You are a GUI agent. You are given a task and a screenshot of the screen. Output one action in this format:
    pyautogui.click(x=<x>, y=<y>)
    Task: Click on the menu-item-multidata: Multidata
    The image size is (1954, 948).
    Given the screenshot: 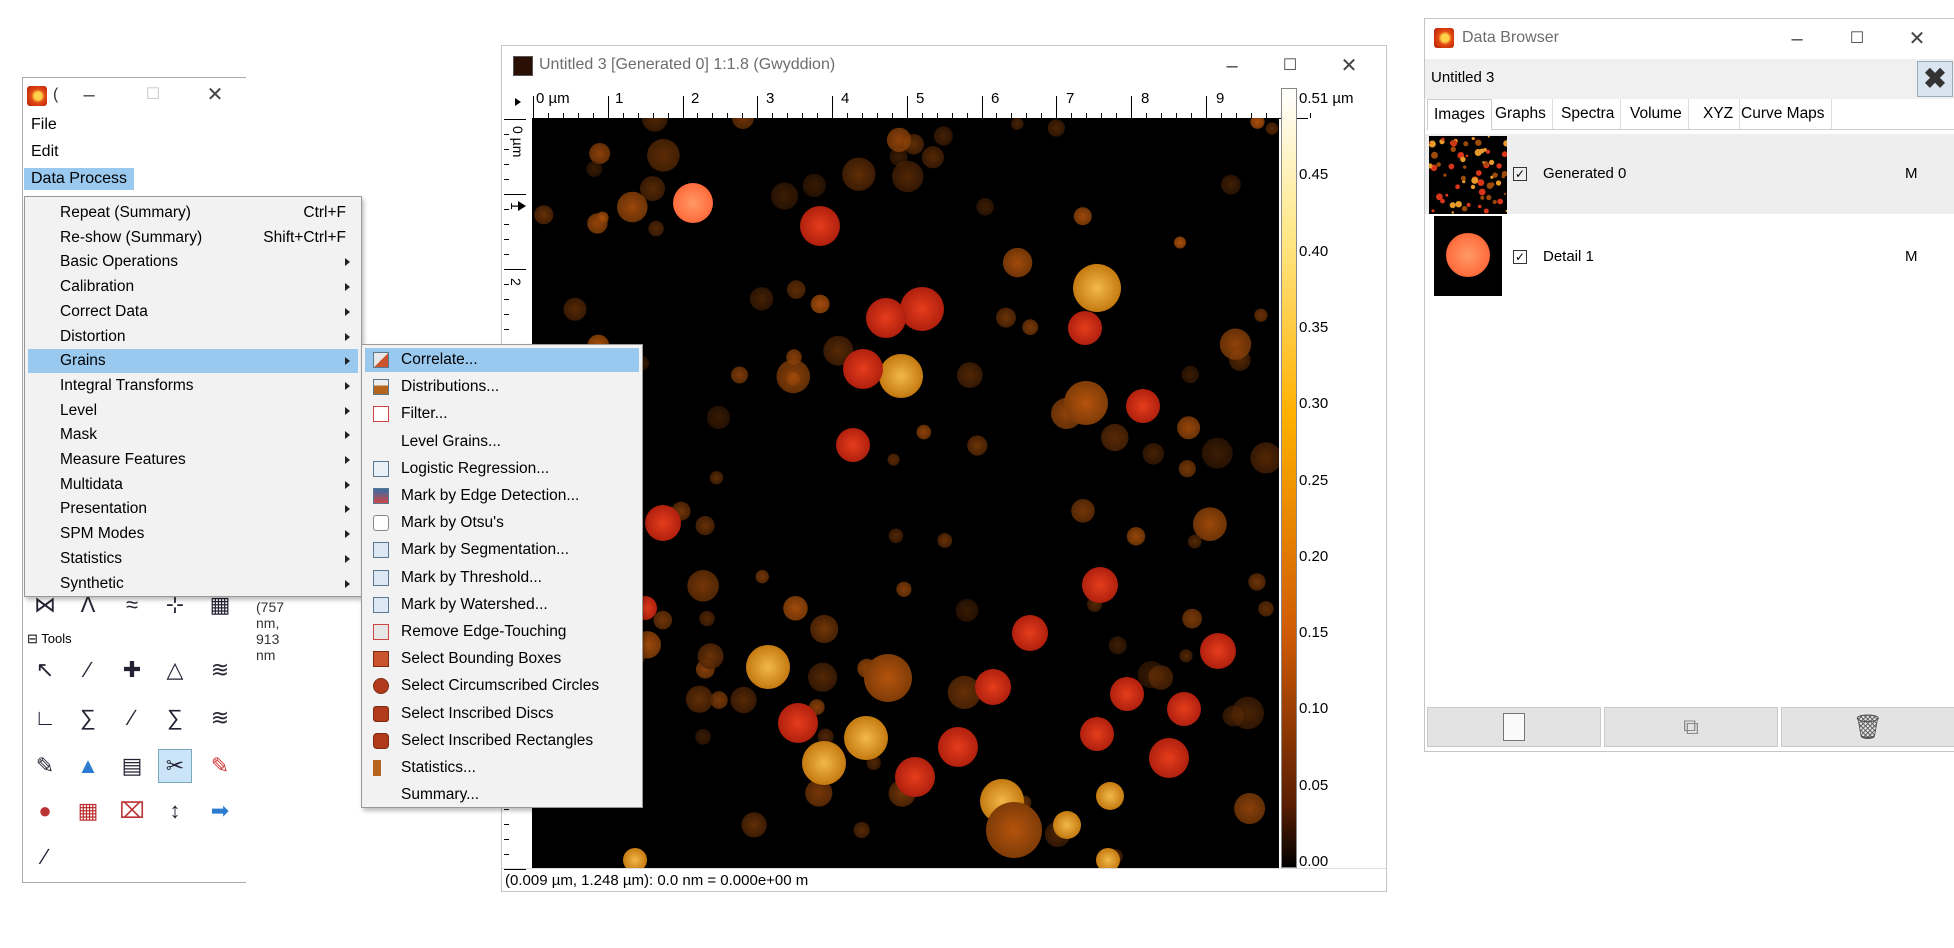 What is the action you would take?
    pyautogui.click(x=193, y=485)
    